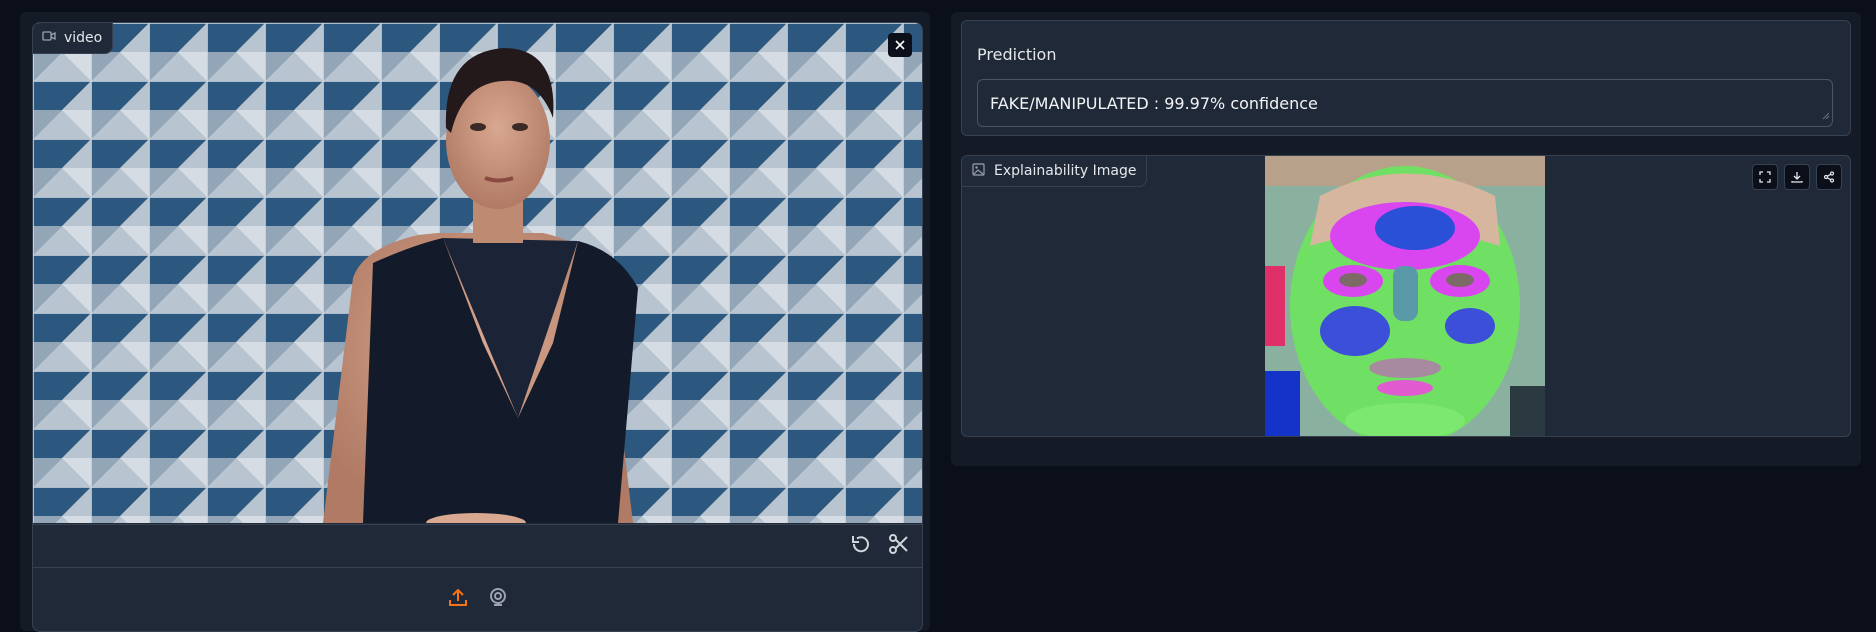 This screenshot has height=632, width=1876. Describe the element at coordinates (1017, 54) in the screenshot. I see `prediction-label: Prediction` at that location.